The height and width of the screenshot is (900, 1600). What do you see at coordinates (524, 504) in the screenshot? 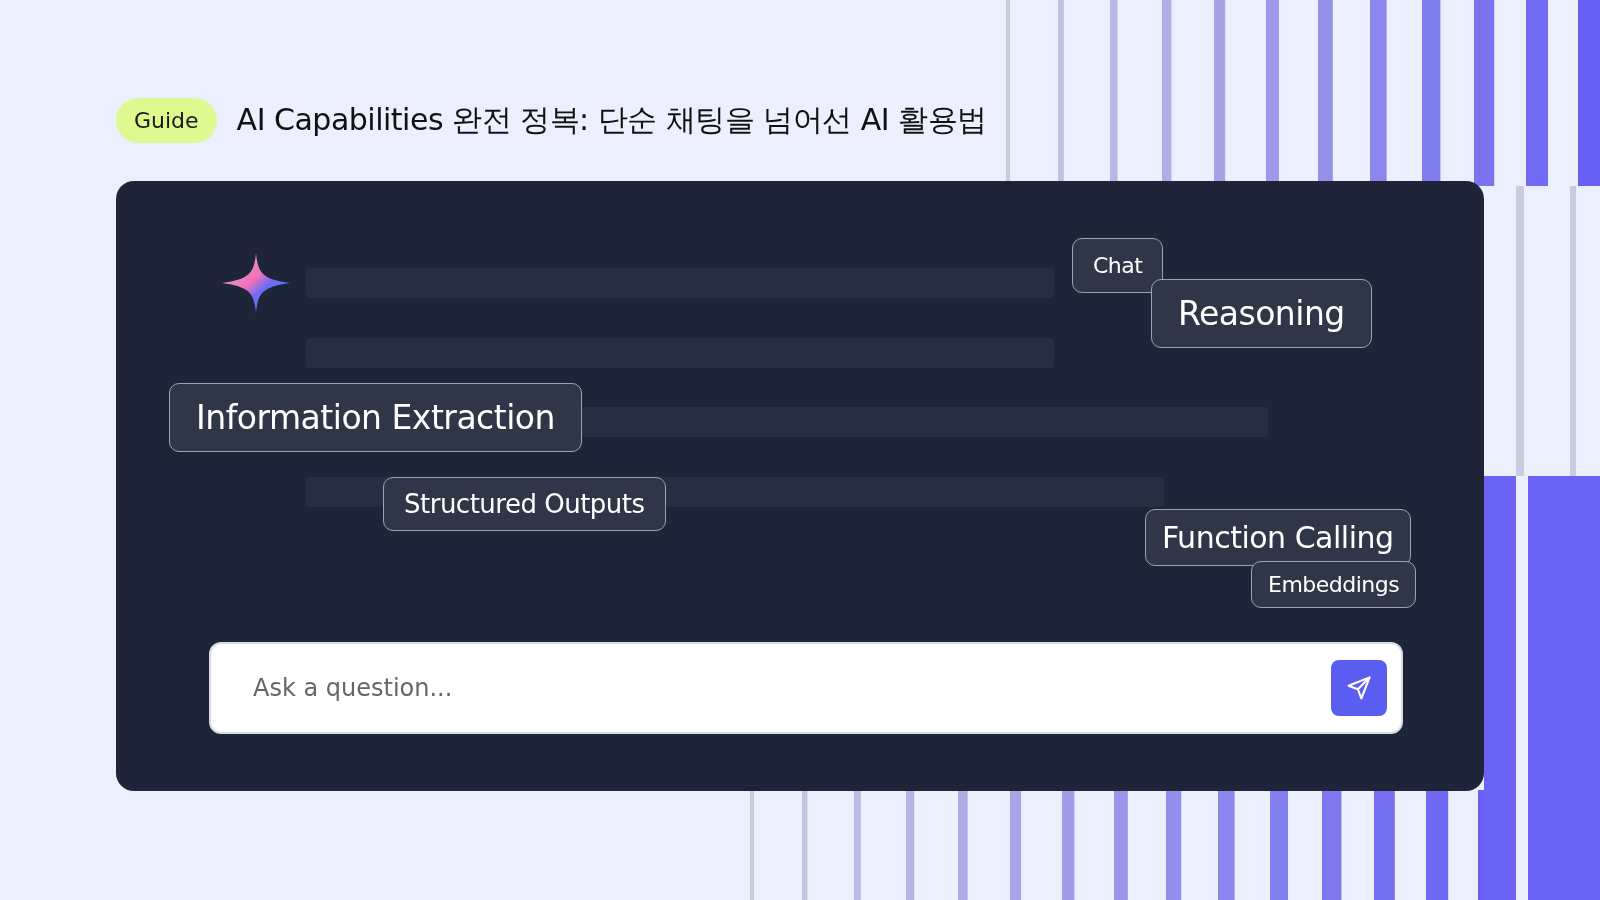
I see `capability-chip: Structured Outputs` at bounding box center [524, 504].